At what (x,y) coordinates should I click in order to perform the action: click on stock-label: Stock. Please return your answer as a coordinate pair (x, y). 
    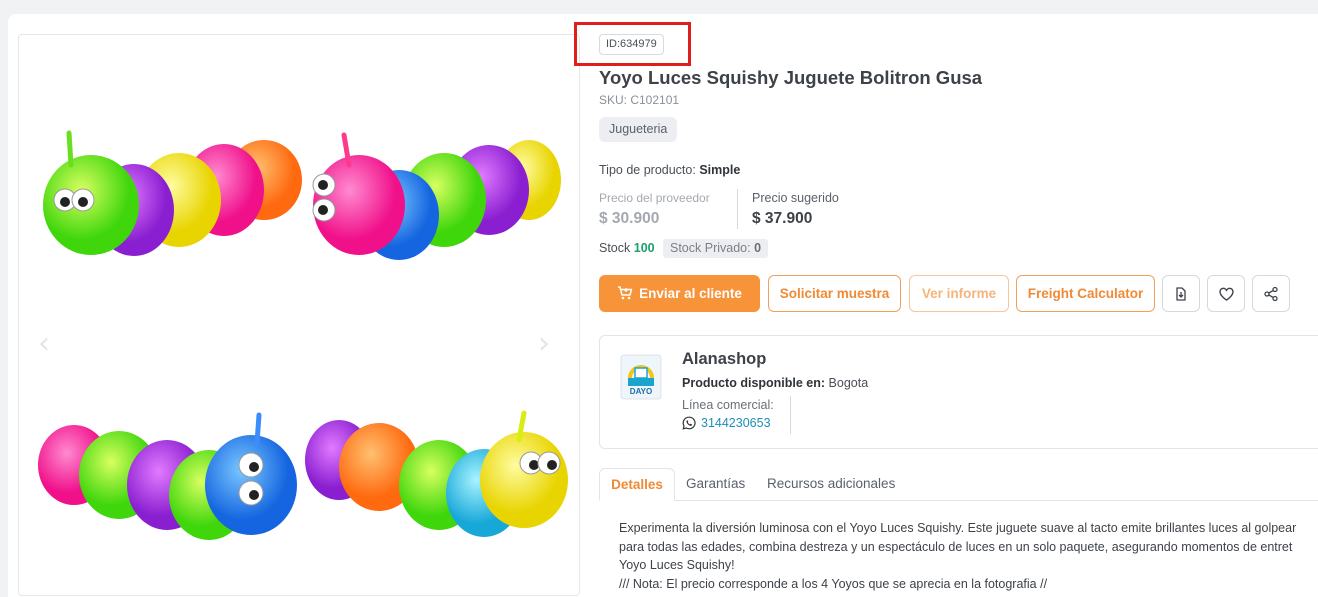
    Looking at the image, I should click on (615, 248).